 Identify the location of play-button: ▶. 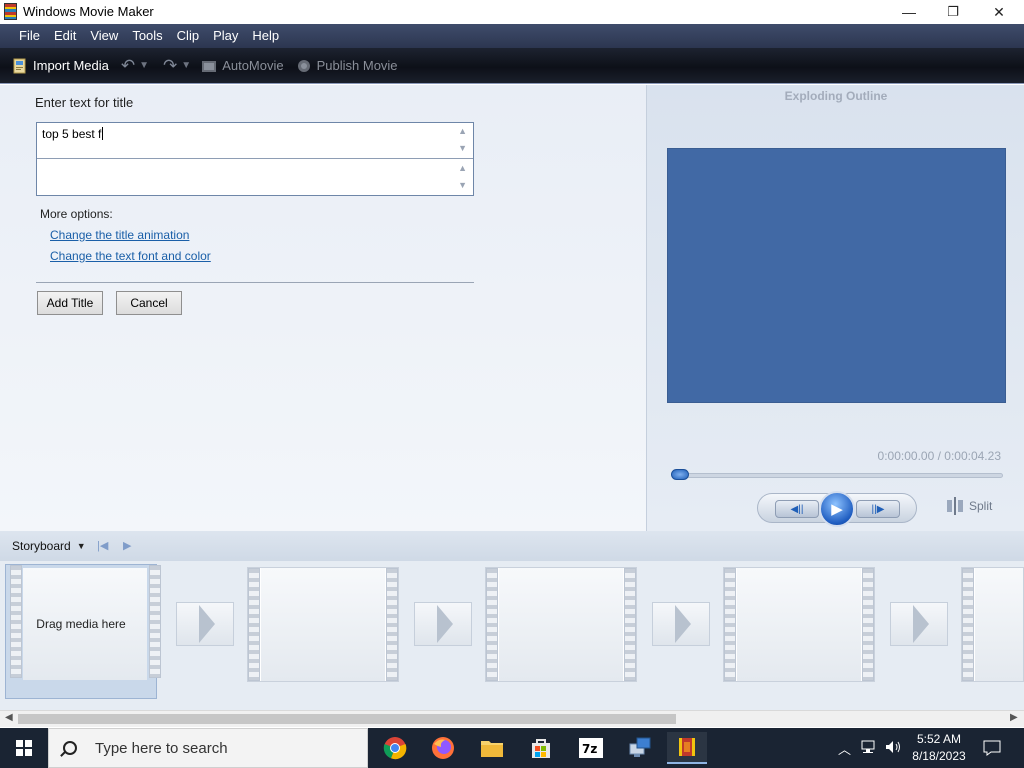
(837, 509).